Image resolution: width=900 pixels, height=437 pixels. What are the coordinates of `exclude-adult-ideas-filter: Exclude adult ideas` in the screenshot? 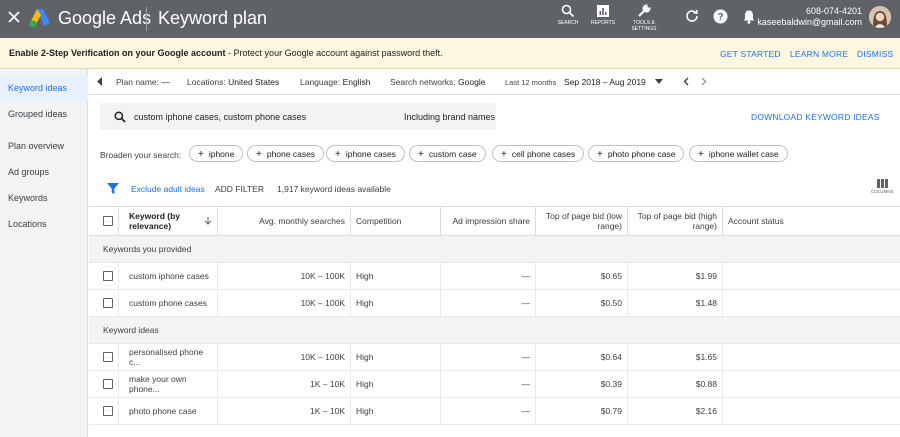 It's located at (168, 189).